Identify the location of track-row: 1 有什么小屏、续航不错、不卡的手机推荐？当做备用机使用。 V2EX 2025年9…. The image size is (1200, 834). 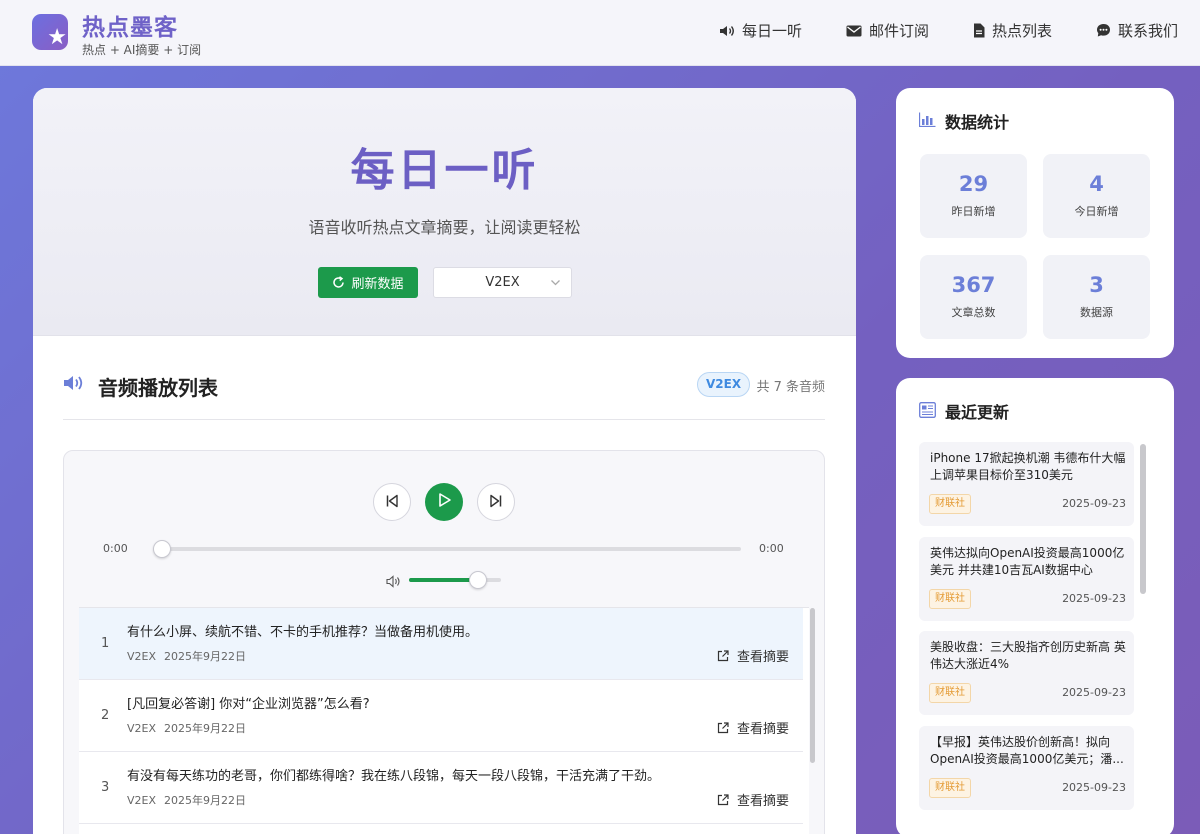
(441, 644).